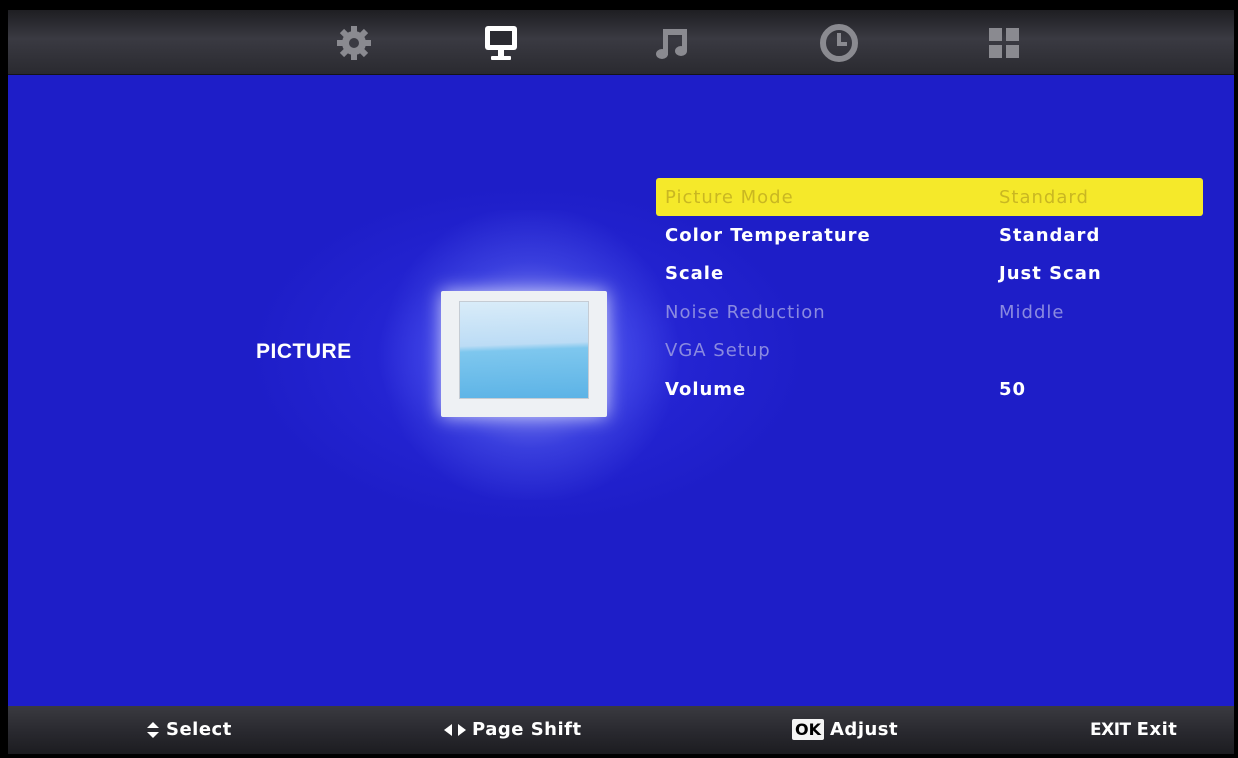 This screenshot has height=758, width=1238. What do you see at coordinates (1050, 274) in the screenshot?
I see `menu-item-value: Just Scan` at bounding box center [1050, 274].